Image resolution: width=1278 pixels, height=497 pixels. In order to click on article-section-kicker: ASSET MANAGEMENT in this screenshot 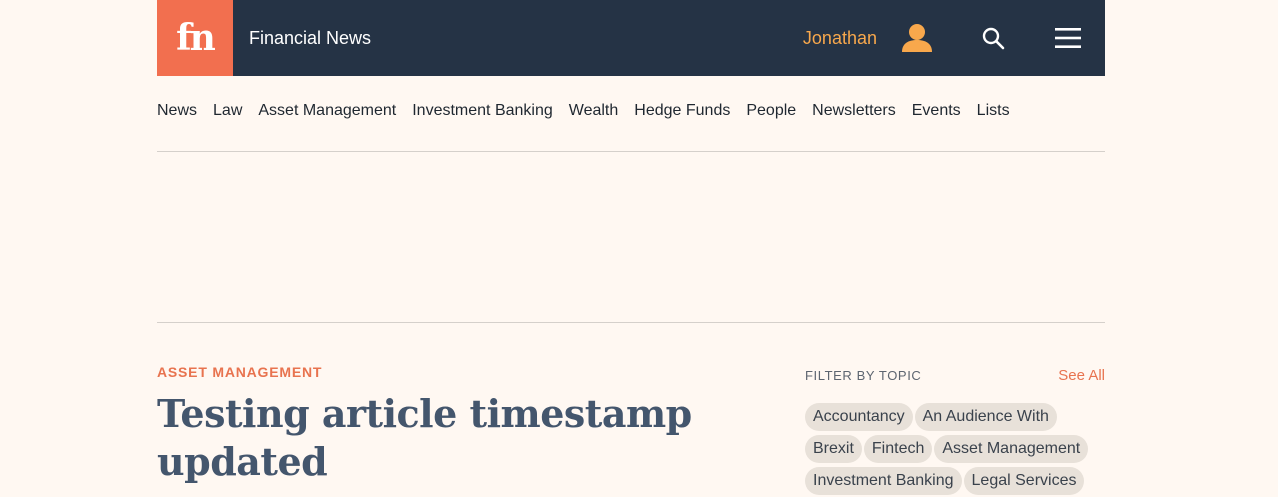, I will do `click(239, 372)`.